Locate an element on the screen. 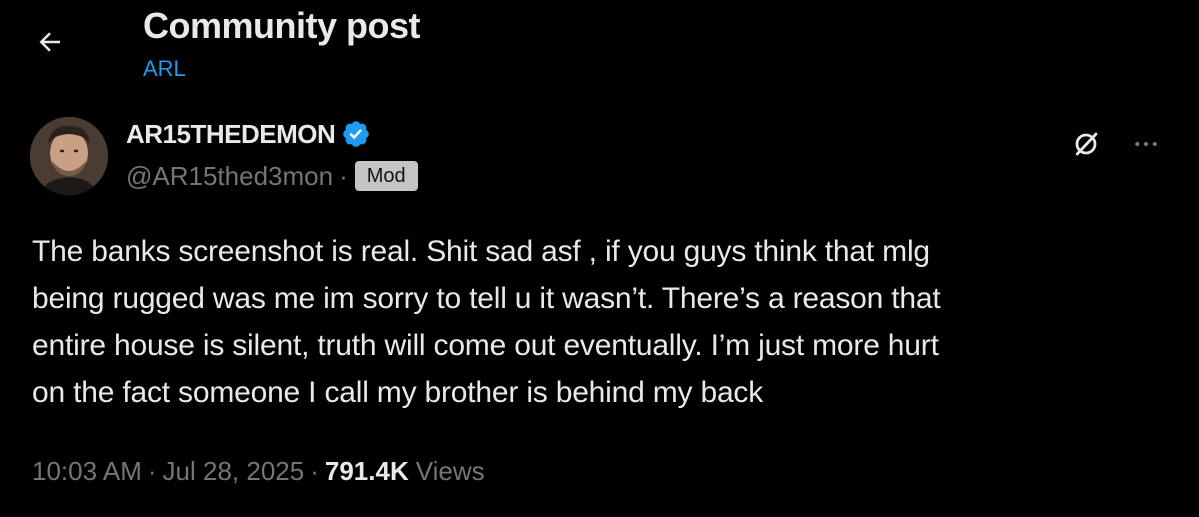 The height and width of the screenshot is (517, 1199). views-label: Views is located at coordinates (450, 471).